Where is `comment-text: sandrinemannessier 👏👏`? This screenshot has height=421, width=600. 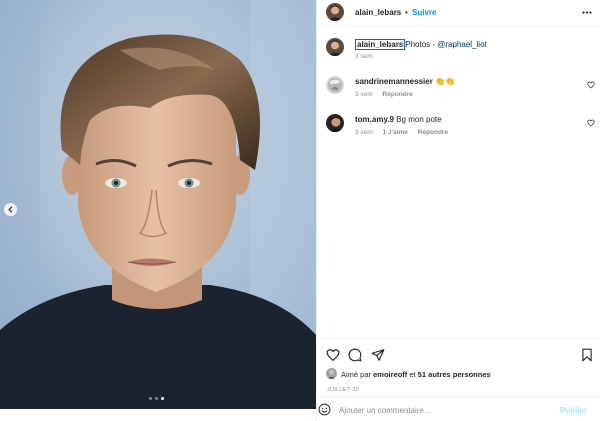
comment-text: sandrinemannessier 👏👏 is located at coordinates (405, 81).